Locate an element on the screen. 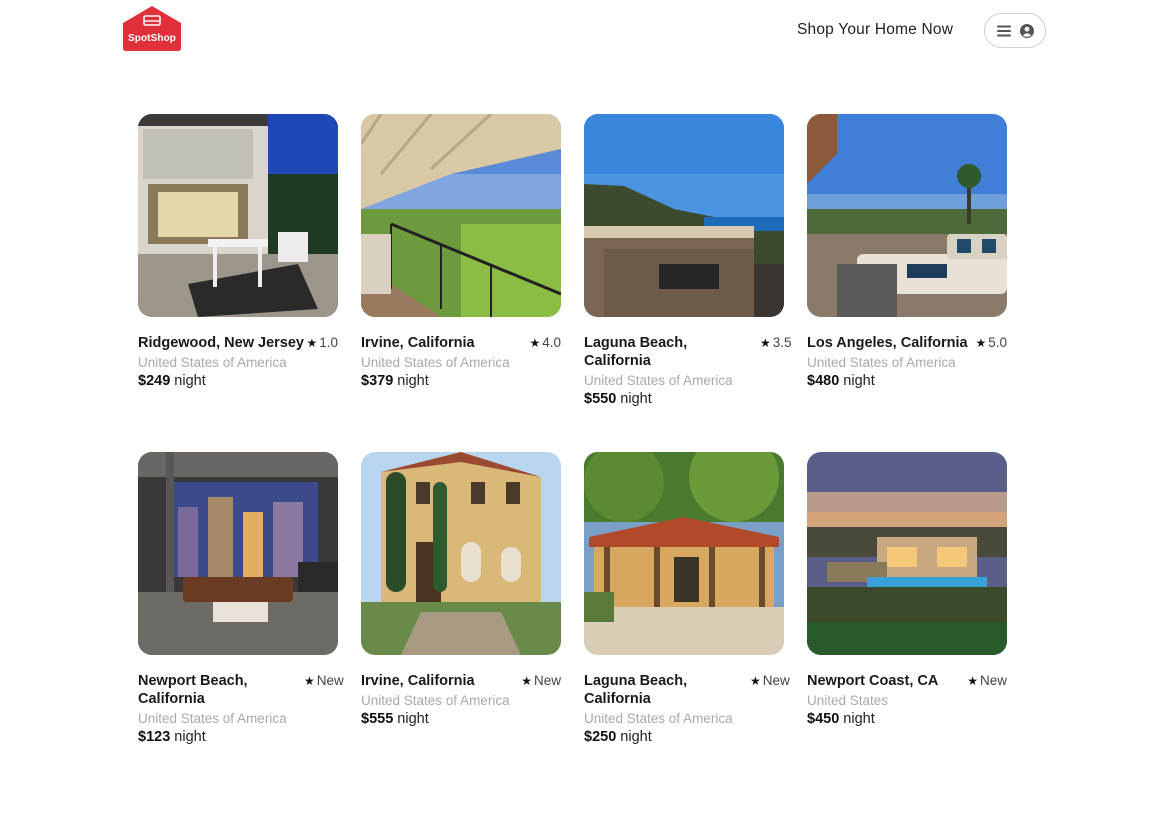 The width and height of the screenshot is (1149, 838). house-logo-icon is located at coordinates (152, 28).